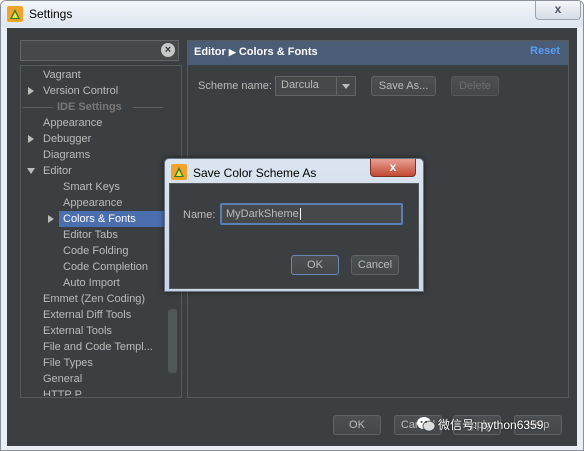 Image resolution: width=584 pixels, height=451 pixels. Describe the element at coordinates (426, 424) in the screenshot. I see `wechat-logo-icon` at that location.